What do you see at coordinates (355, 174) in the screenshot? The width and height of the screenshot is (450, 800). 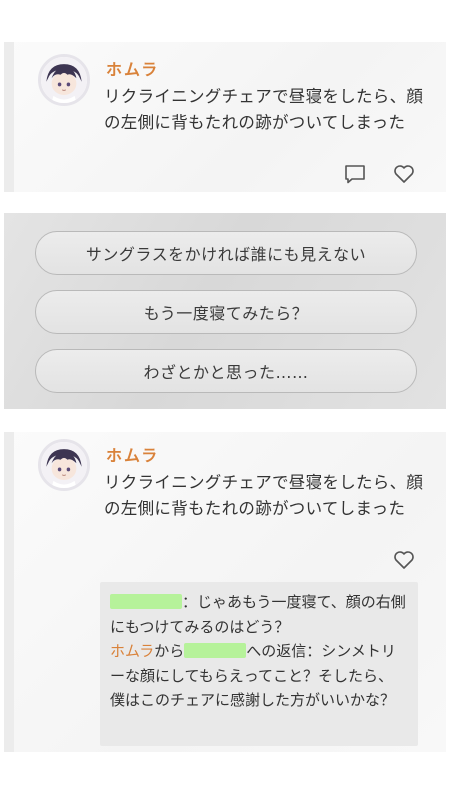 I see `comment-icon` at bounding box center [355, 174].